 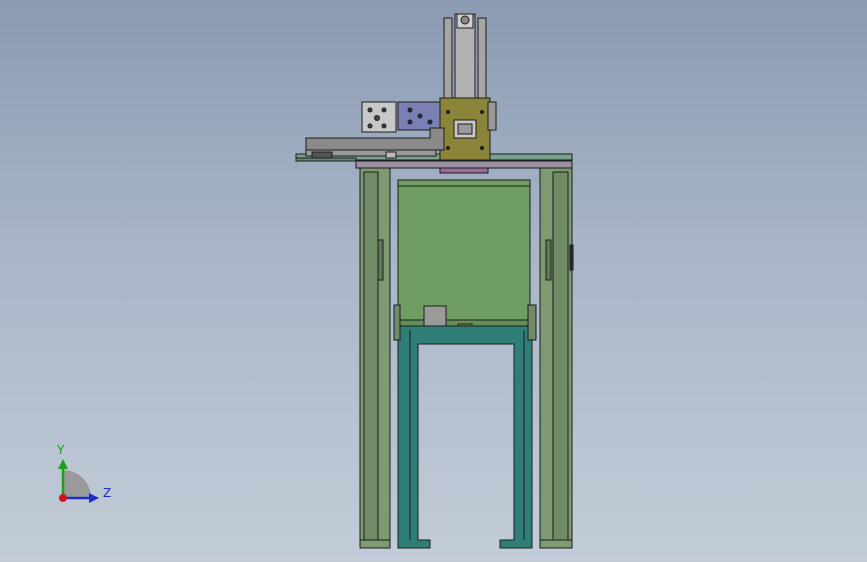 What do you see at coordinates (61, 450) in the screenshot?
I see `y-axis-label: Y` at bounding box center [61, 450].